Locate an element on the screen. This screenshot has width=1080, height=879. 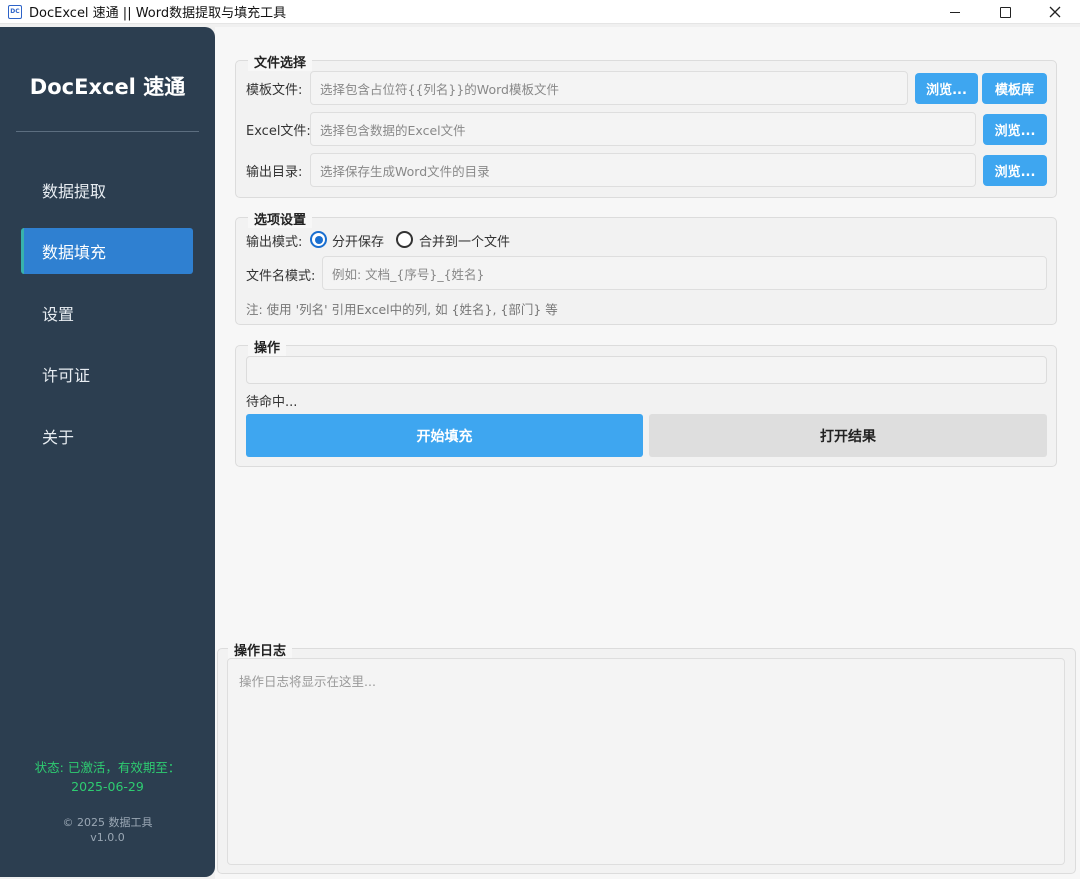
radio-separate-save is located at coordinates (318, 239).